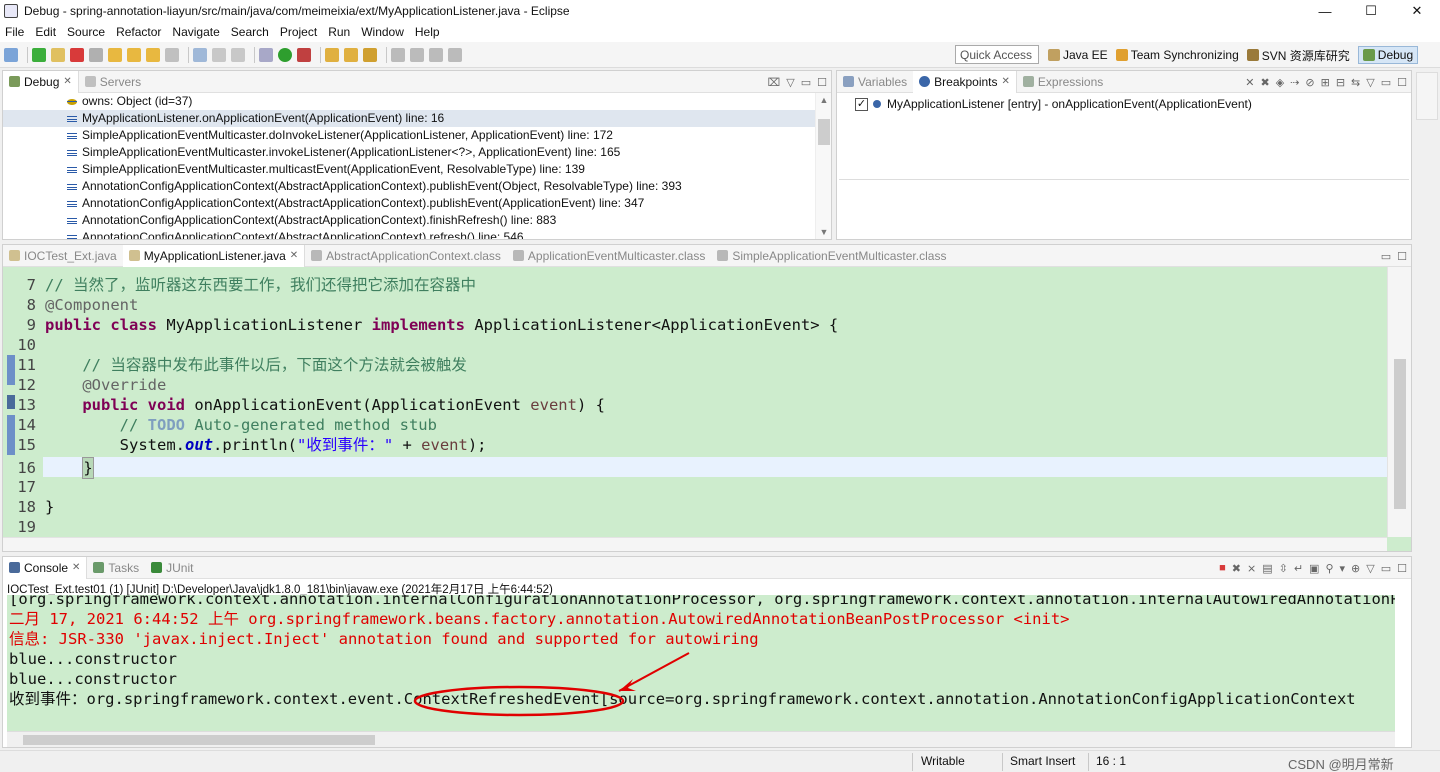 The image size is (1440, 772). Describe the element at coordinates (1340, 82) in the screenshot. I see `collapse-all-icon: ⊟` at that location.